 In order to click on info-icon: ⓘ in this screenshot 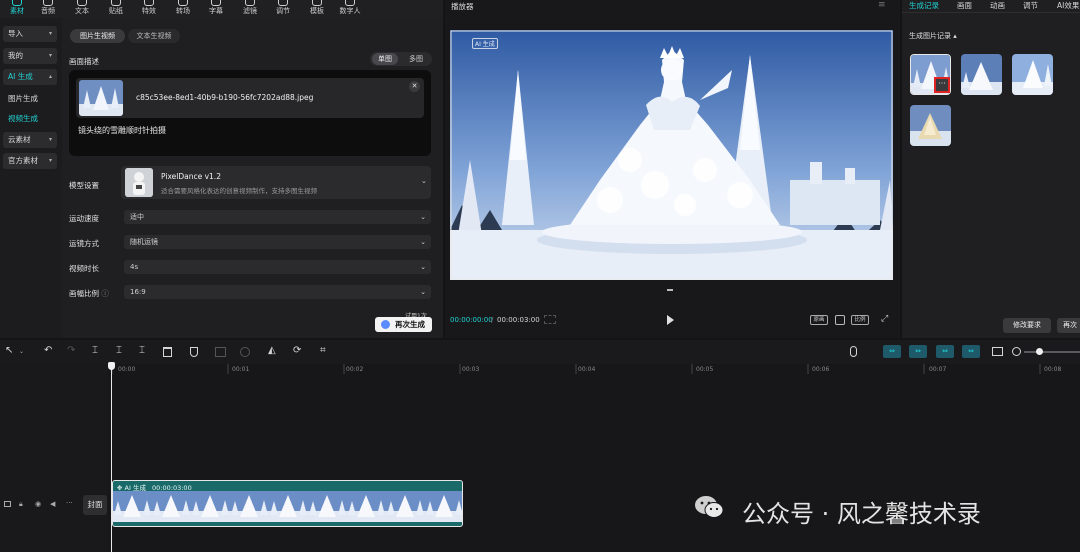, I will do `click(105, 293)`.